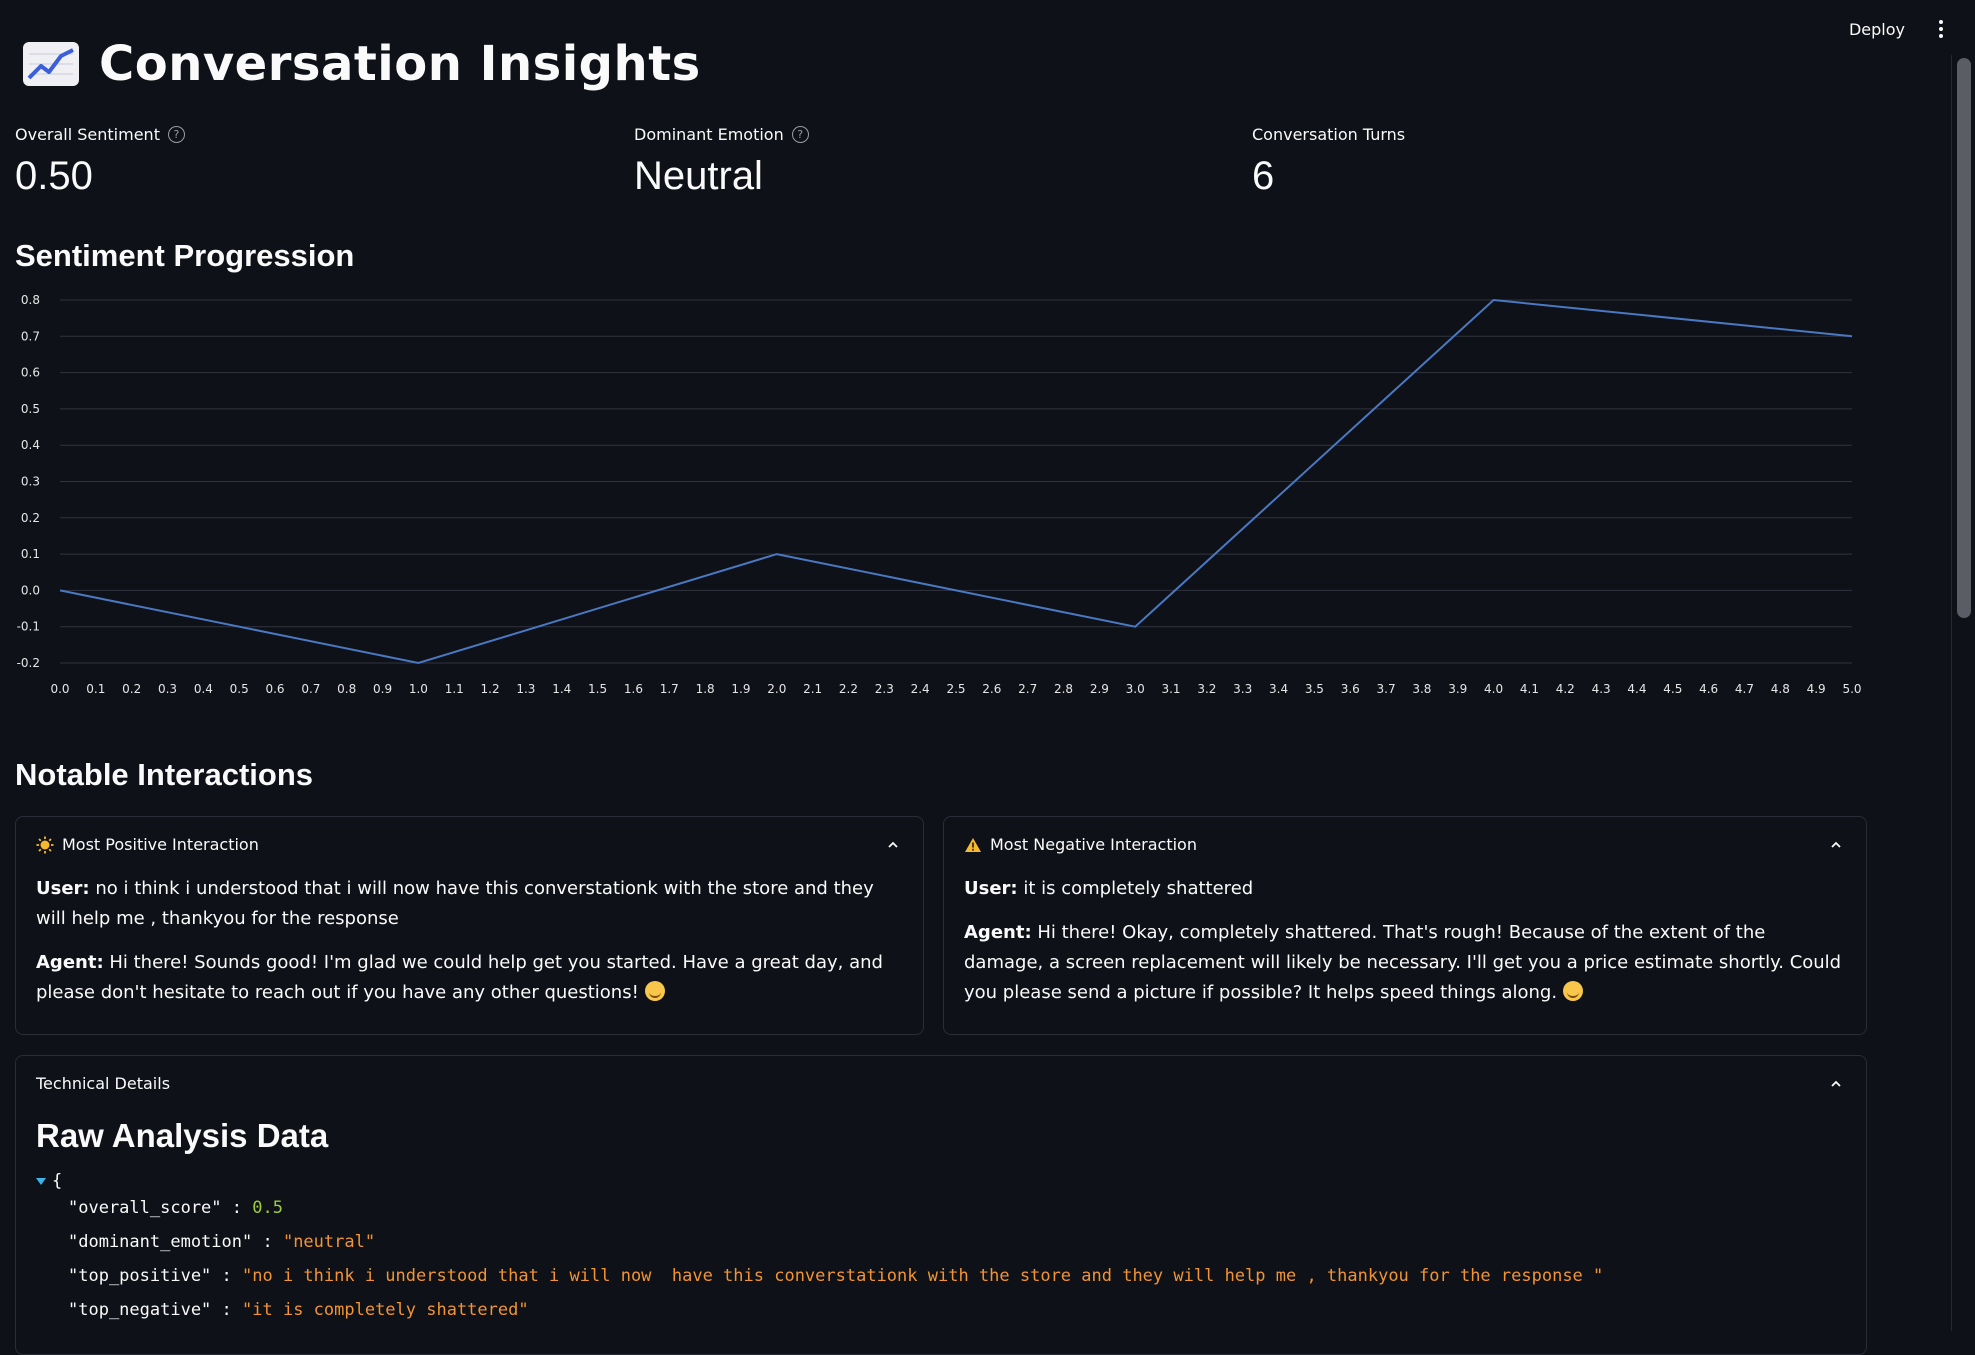  What do you see at coordinates (1964, 338) in the screenshot?
I see `scrollbar-thumb` at bounding box center [1964, 338].